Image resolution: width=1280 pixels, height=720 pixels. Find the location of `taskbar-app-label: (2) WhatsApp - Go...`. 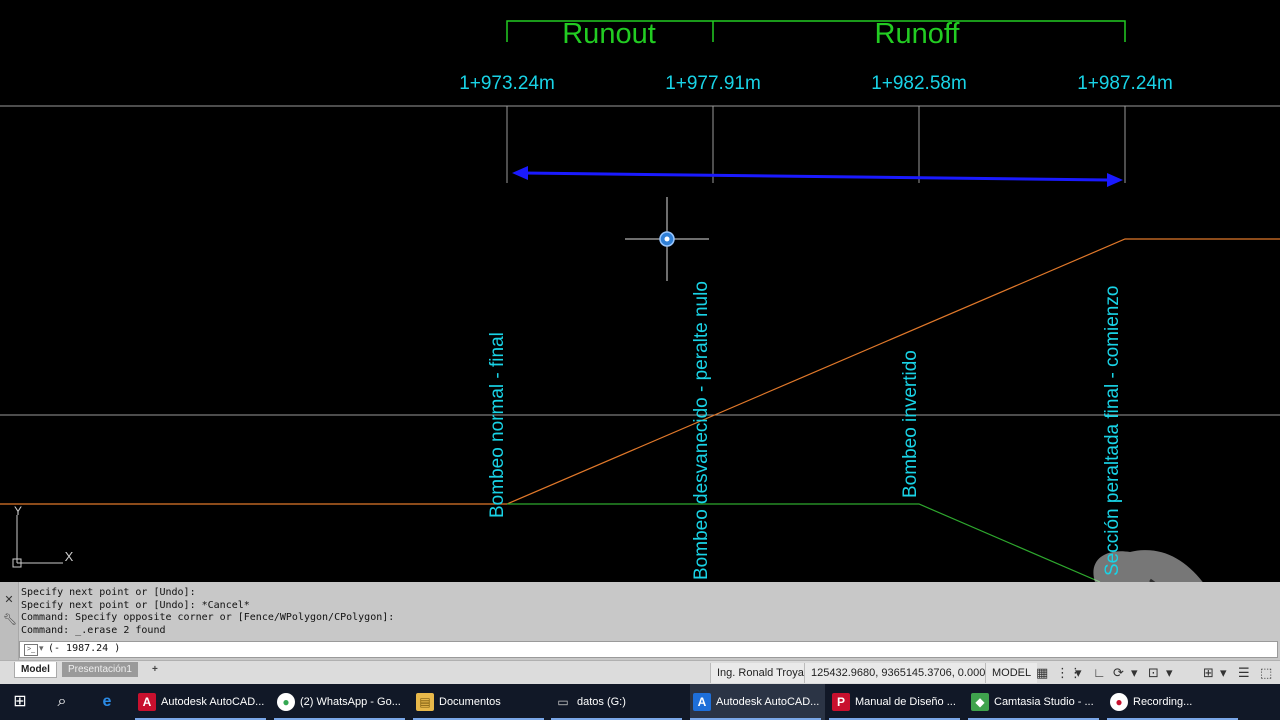

taskbar-app-label: (2) WhatsApp - Go... is located at coordinates (350, 702).